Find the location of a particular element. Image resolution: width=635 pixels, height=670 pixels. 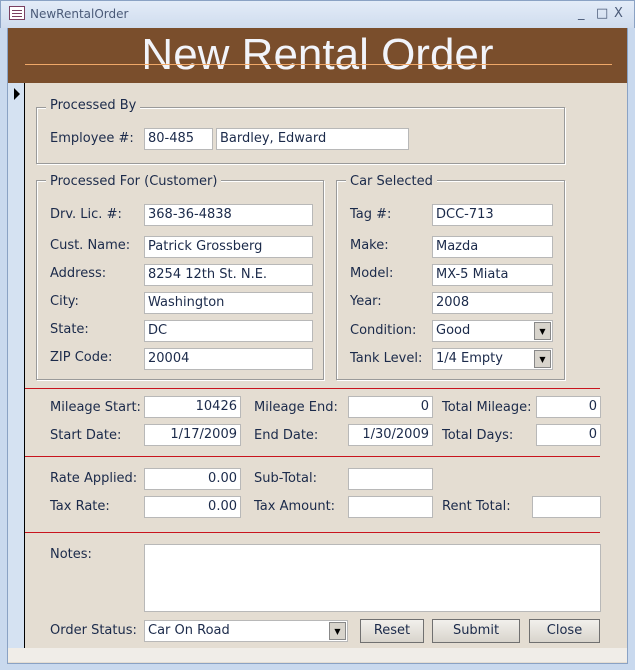

customer-legend: Processed For (Customer) is located at coordinates (134, 181).